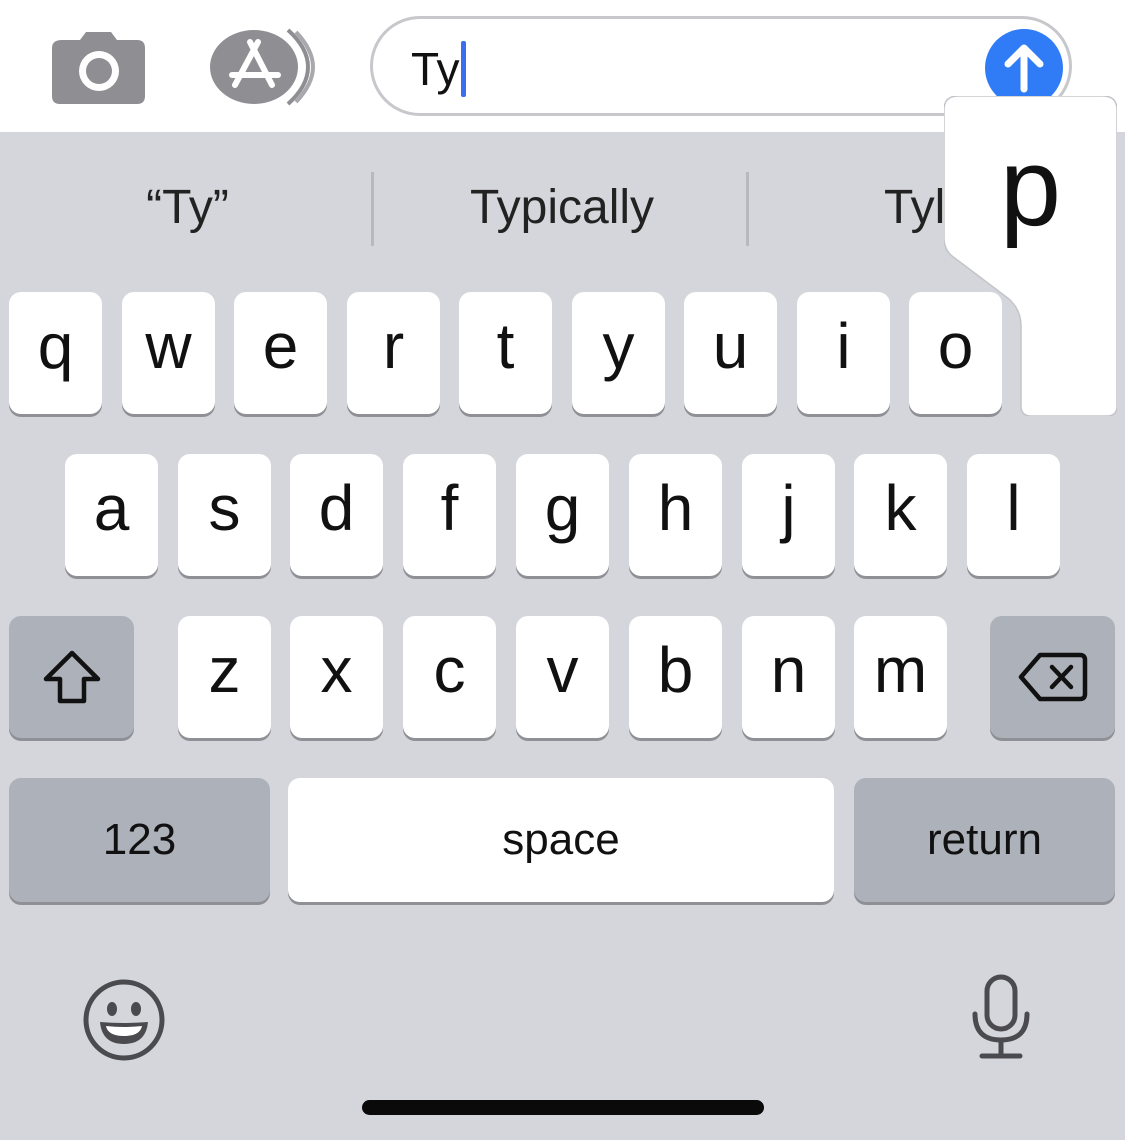 Image resolution: width=1125 pixels, height=1140 pixels. I want to click on suggestion-item: Typically, so click(562, 208).